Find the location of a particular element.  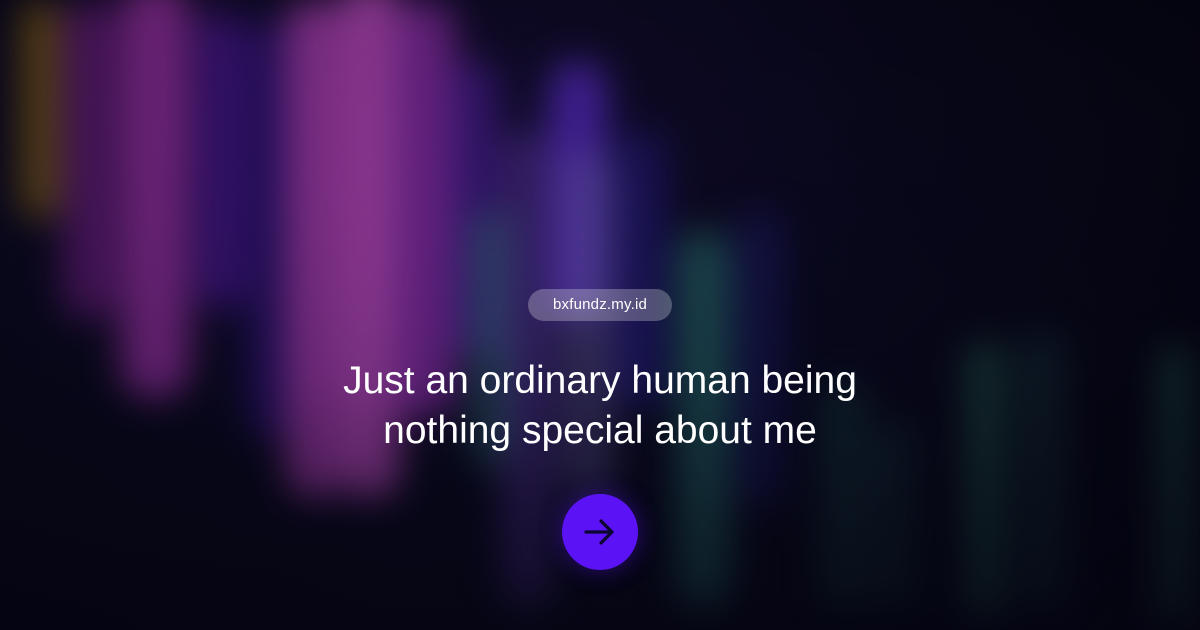

arrow-right-icon is located at coordinates (600, 532).